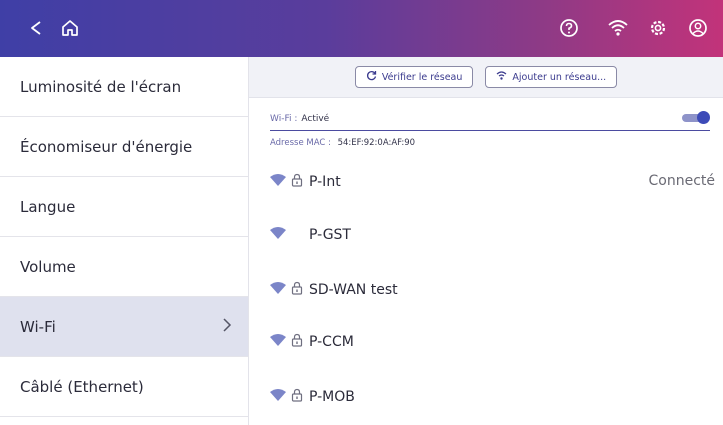 The height and width of the screenshot is (425, 723). Describe the element at coordinates (422, 77) in the screenshot. I see `check-network-label: Vérifier le réseau` at that location.